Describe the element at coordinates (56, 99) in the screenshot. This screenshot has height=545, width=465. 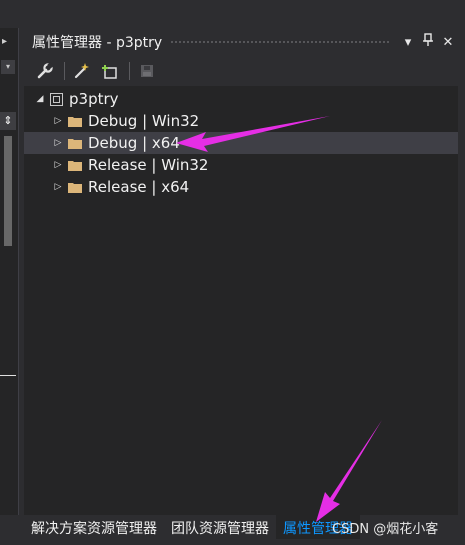
I see `project-icon` at that location.